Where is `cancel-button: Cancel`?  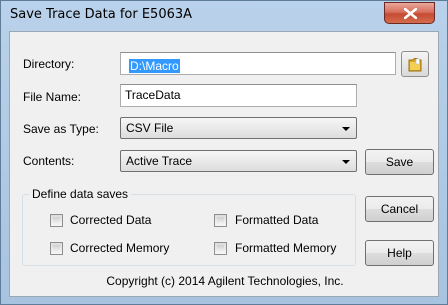 cancel-button: Cancel is located at coordinates (399, 209).